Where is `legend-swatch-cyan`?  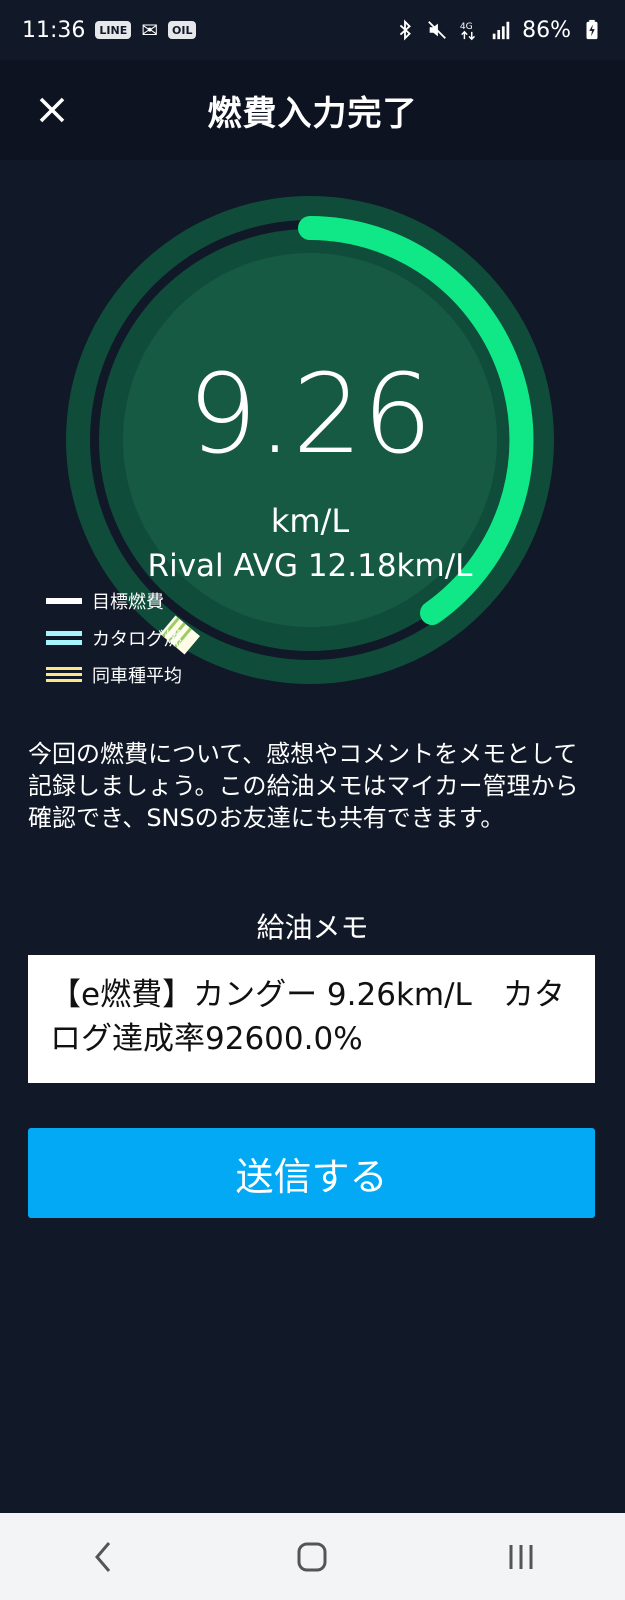
legend-swatch-cyan is located at coordinates (64, 637).